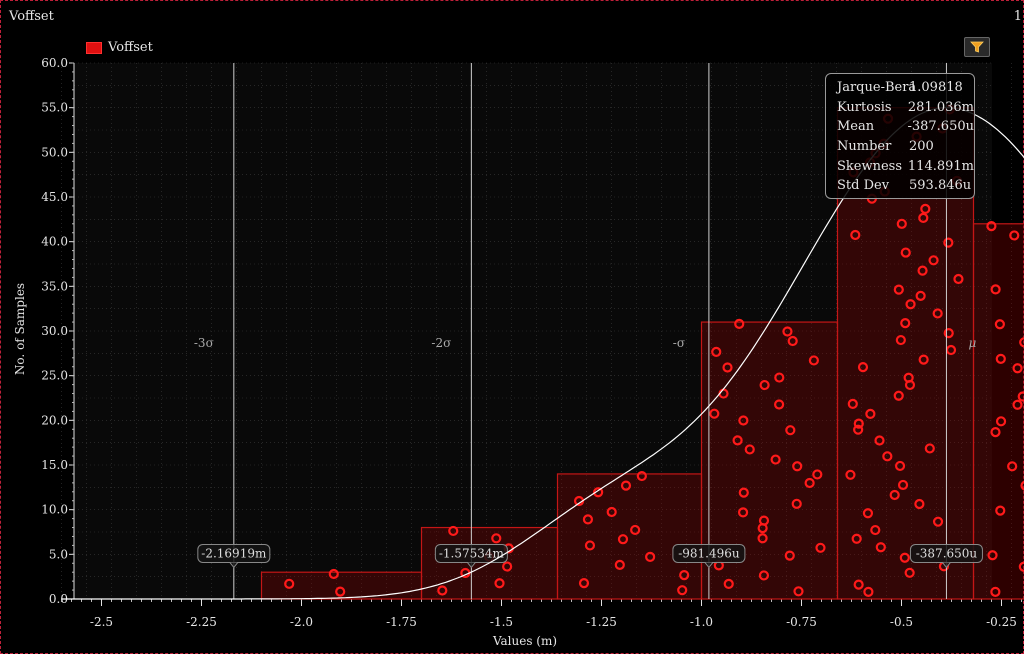 This screenshot has width=1024, height=654. I want to click on sigma-label: -σ, so click(679, 343).